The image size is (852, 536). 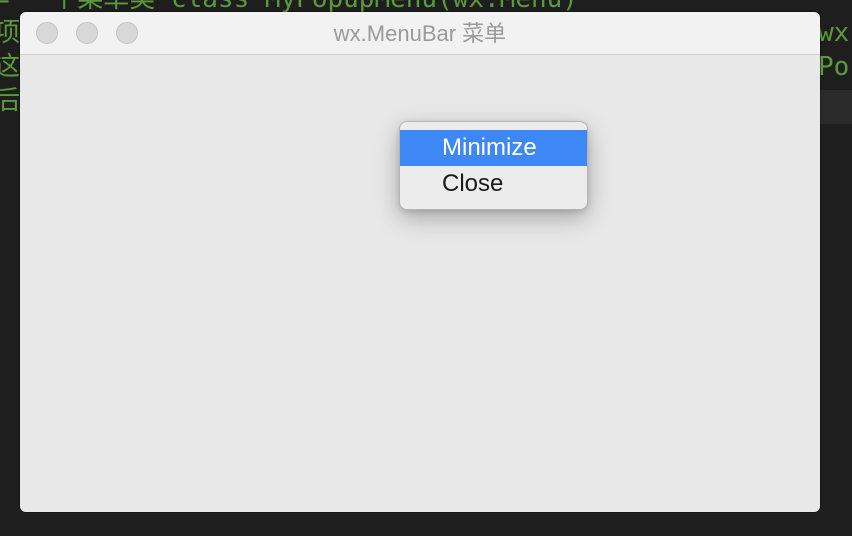 What do you see at coordinates (834, 67) in the screenshot?
I see `code-fragment: Po` at bounding box center [834, 67].